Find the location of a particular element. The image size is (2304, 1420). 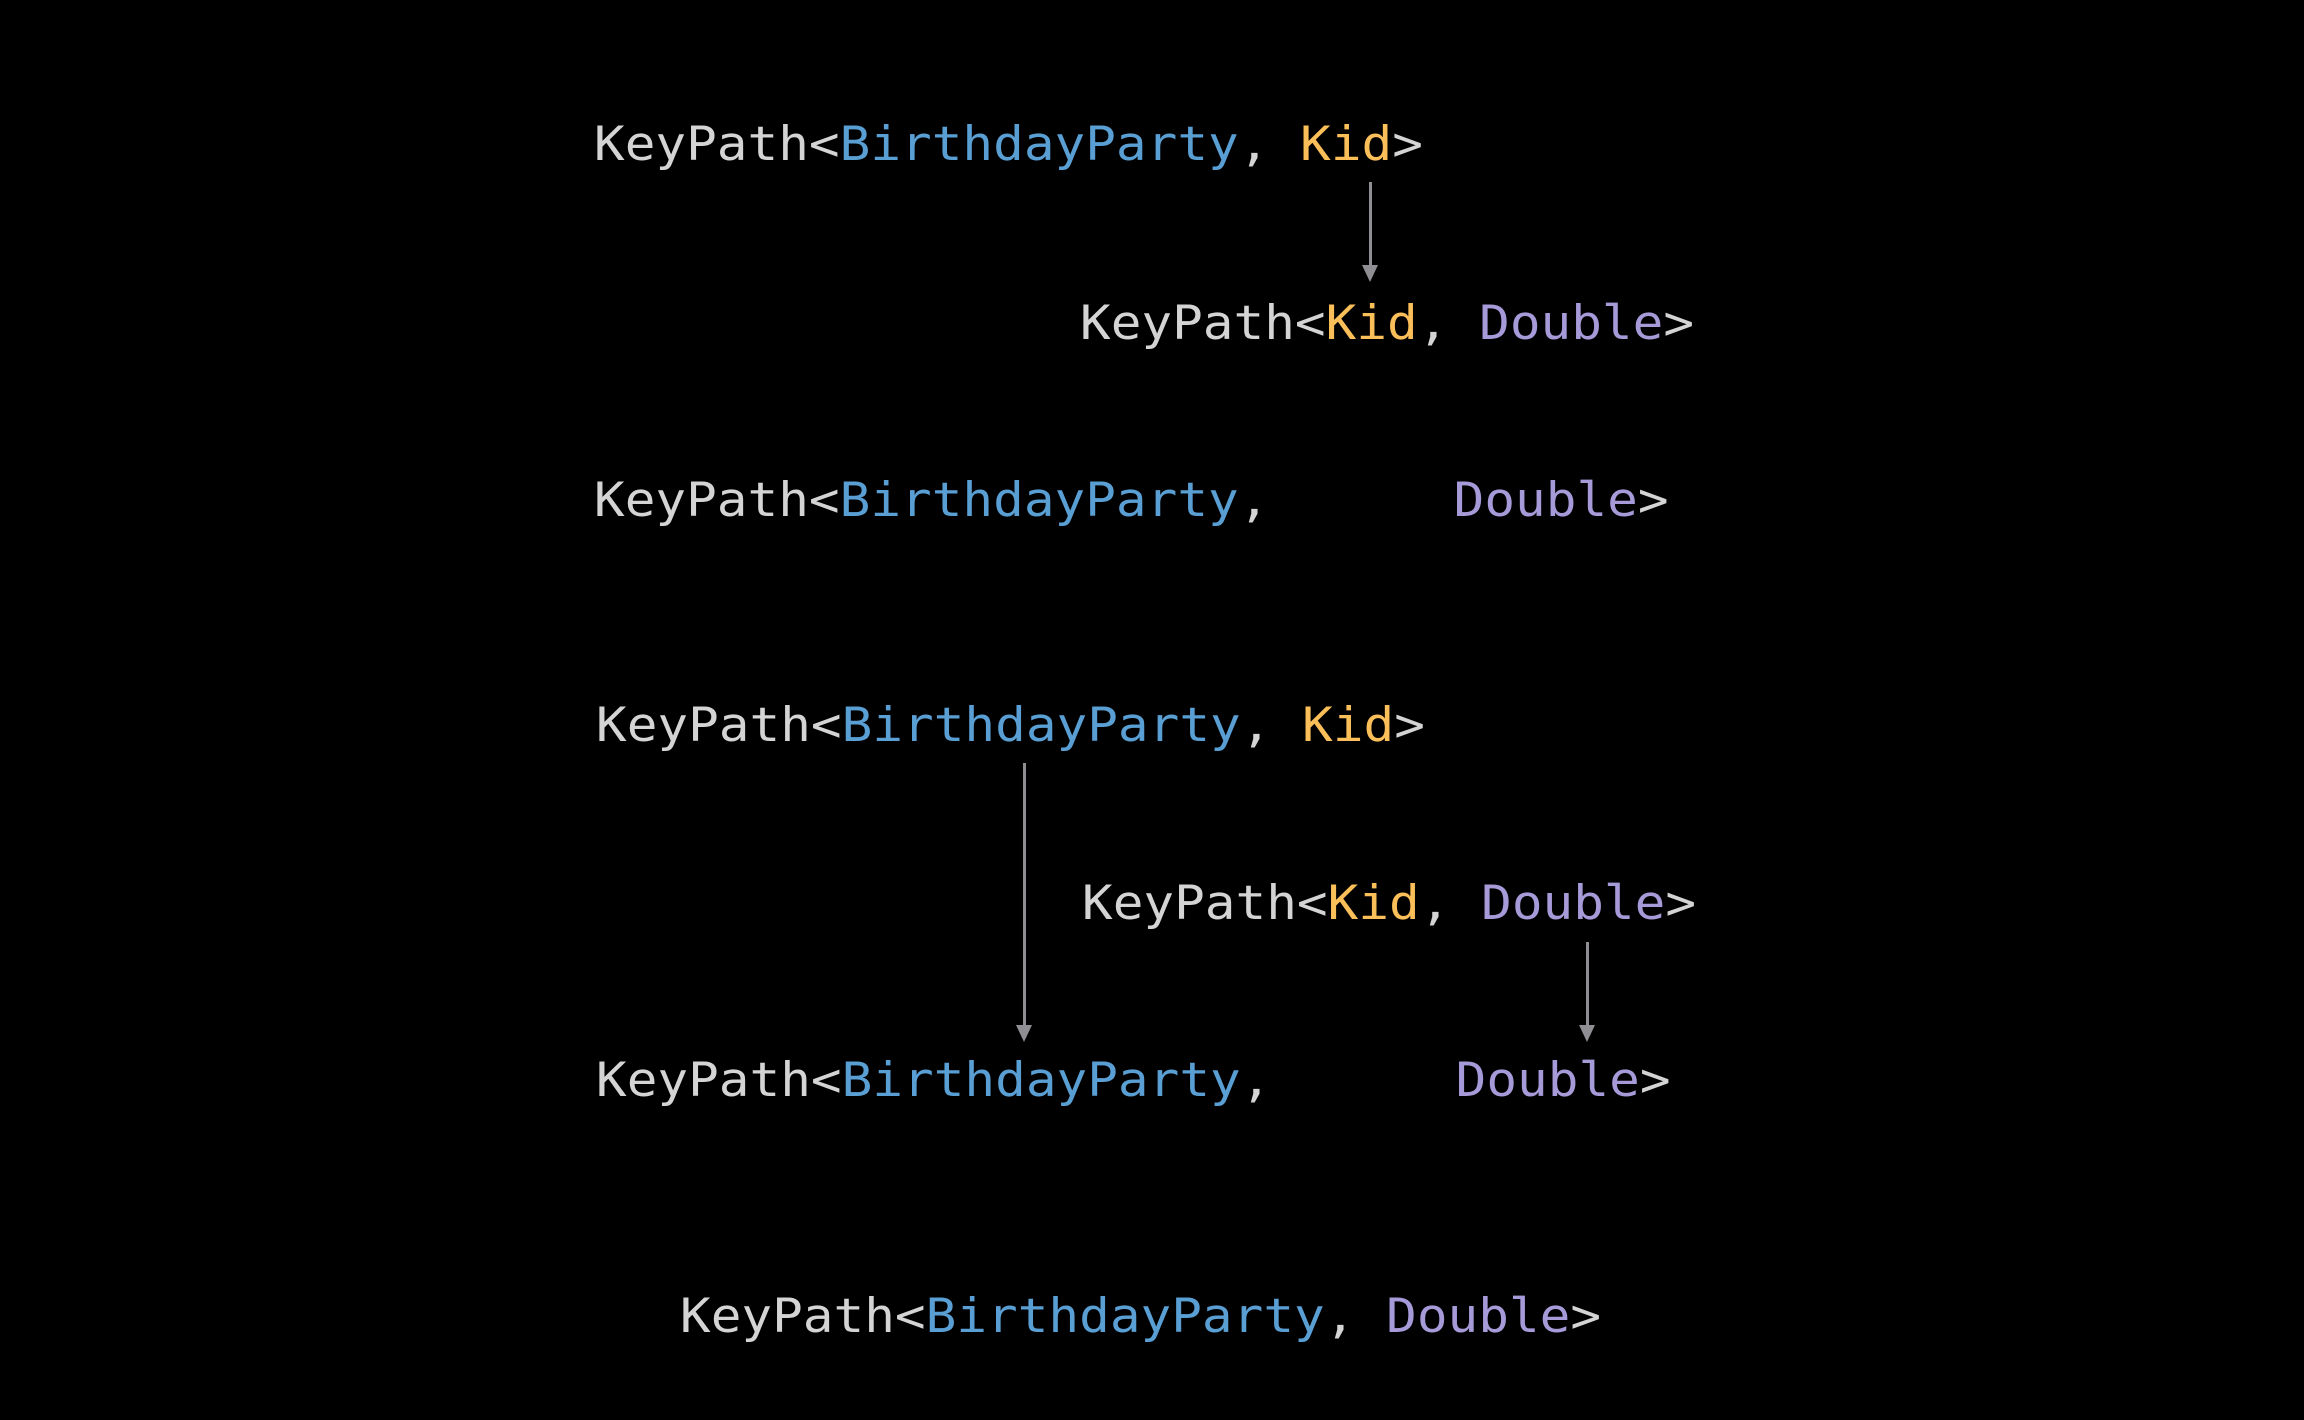

keypath-line-ex2-kid-keypath: KeyPath<BirthdayParty, Kid> is located at coordinates (1010, 725).